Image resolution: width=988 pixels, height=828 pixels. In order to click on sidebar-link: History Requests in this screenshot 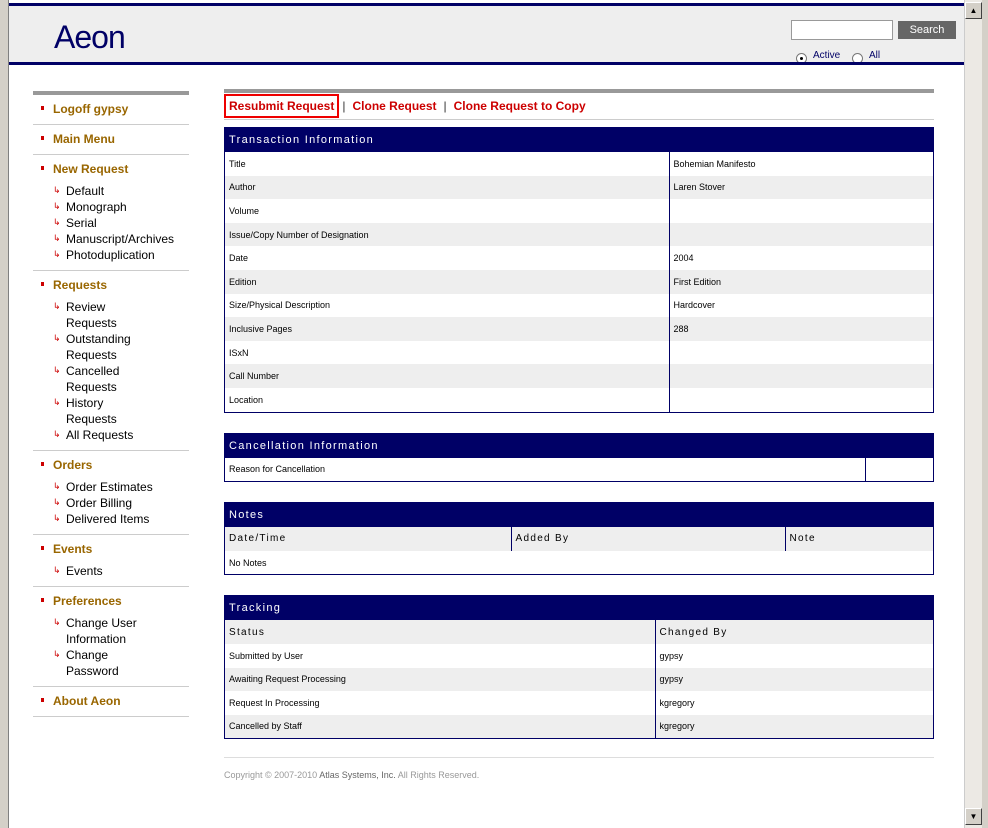, I will do `click(103, 410)`.